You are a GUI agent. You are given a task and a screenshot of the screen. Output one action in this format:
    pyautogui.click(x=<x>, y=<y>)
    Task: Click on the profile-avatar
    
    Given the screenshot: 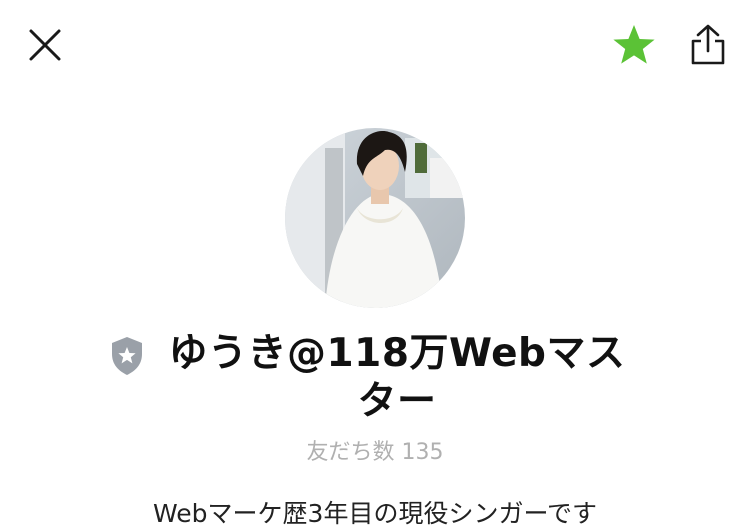 What is the action you would take?
    pyautogui.click(x=375, y=218)
    